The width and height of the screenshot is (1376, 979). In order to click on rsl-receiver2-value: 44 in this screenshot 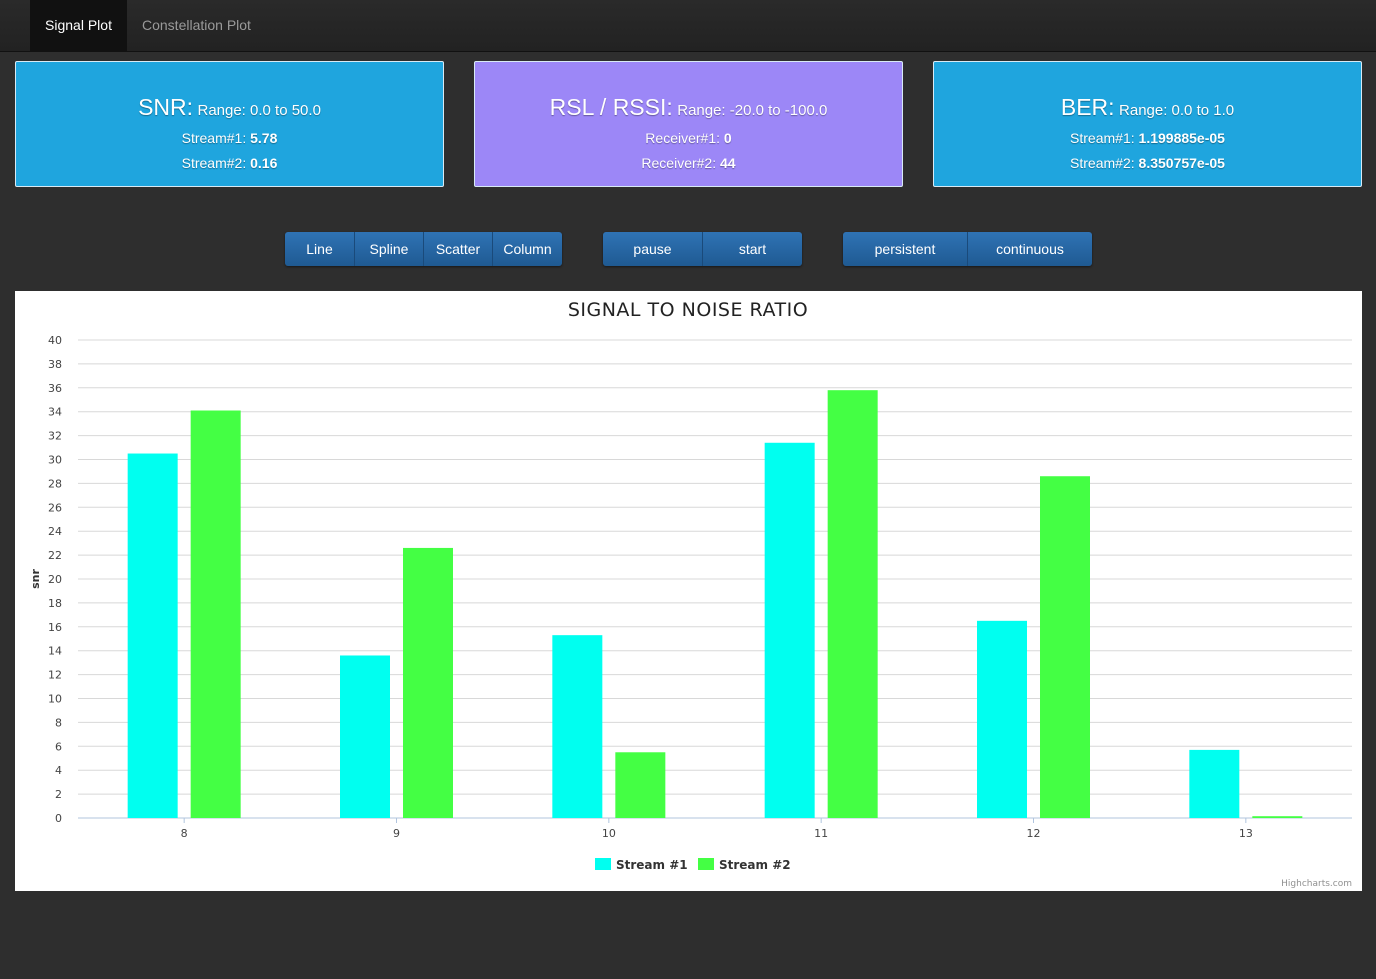, I will do `click(728, 163)`.